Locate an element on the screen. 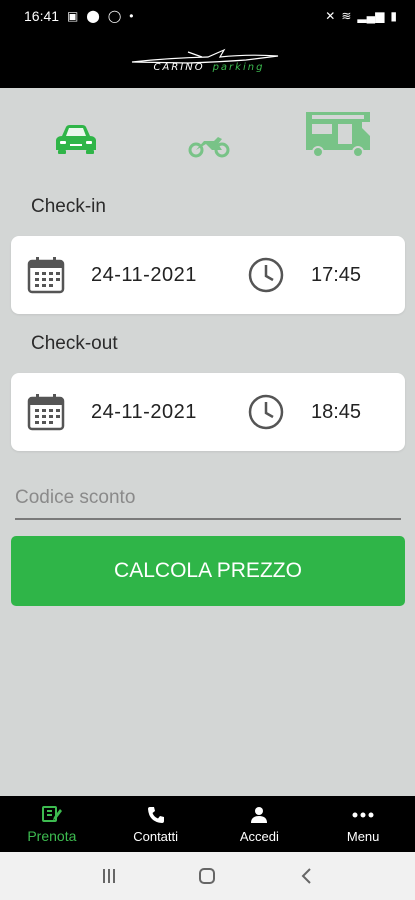 This screenshot has width=415, height=900. nav-label: Accedi is located at coordinates (259, 836).